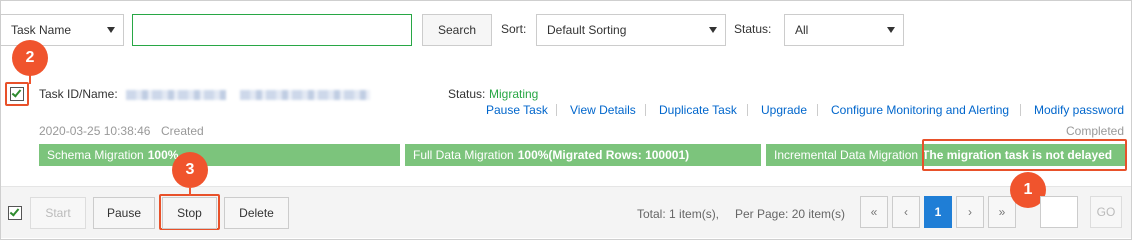  I want to click on pause-button: Pause, so click(124, 213).